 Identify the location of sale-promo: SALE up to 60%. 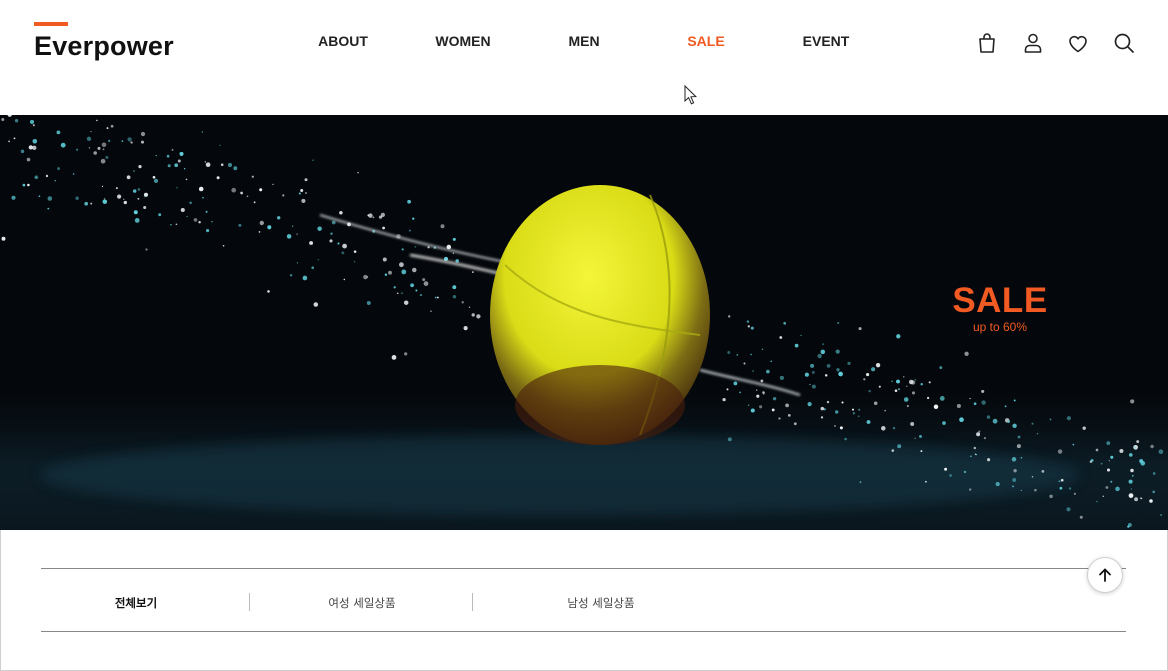
(1000, 308).